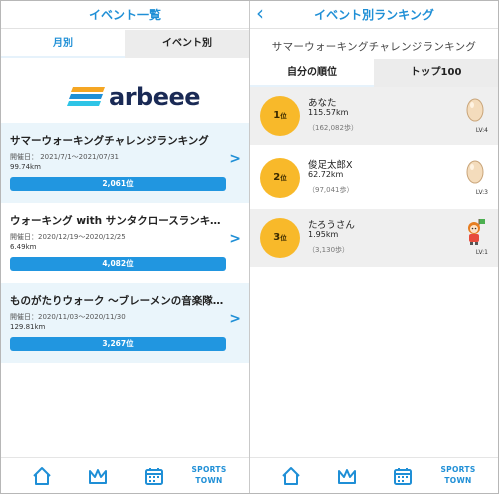 This screenshot has width=499, height=494. I want to click on event-date: 開催日：2020/11/03～2020/11/30, so click(68, 317).